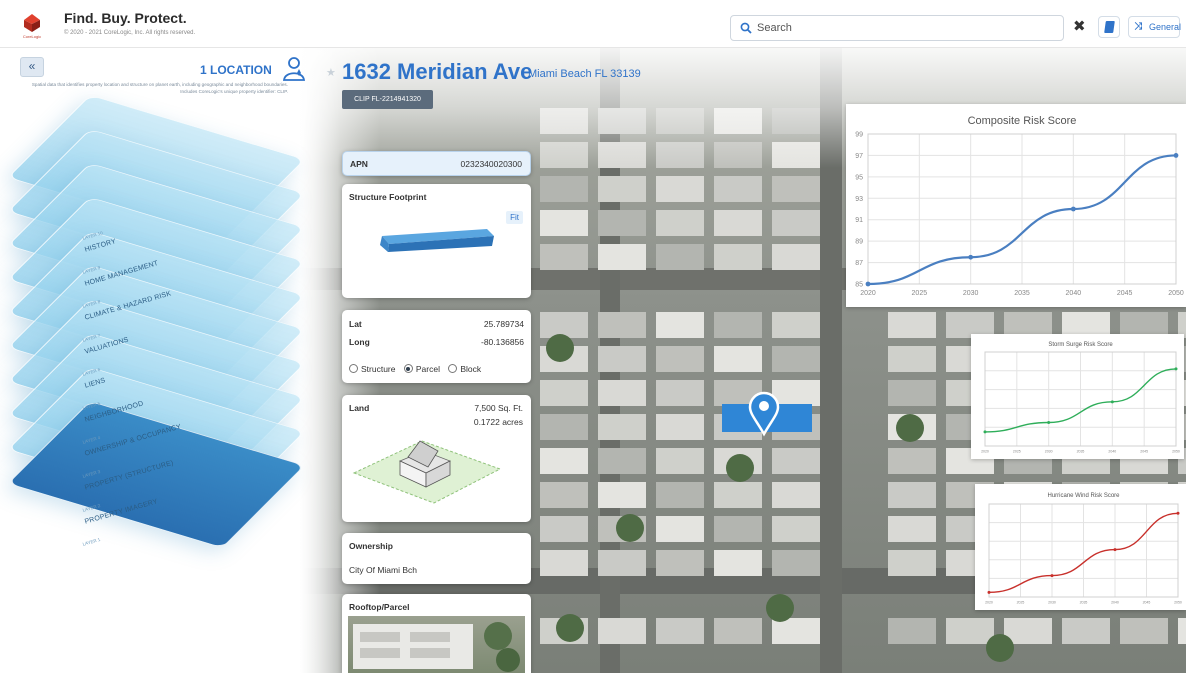  I want to click on long-row: Long -80.136856, so click(436, 342).